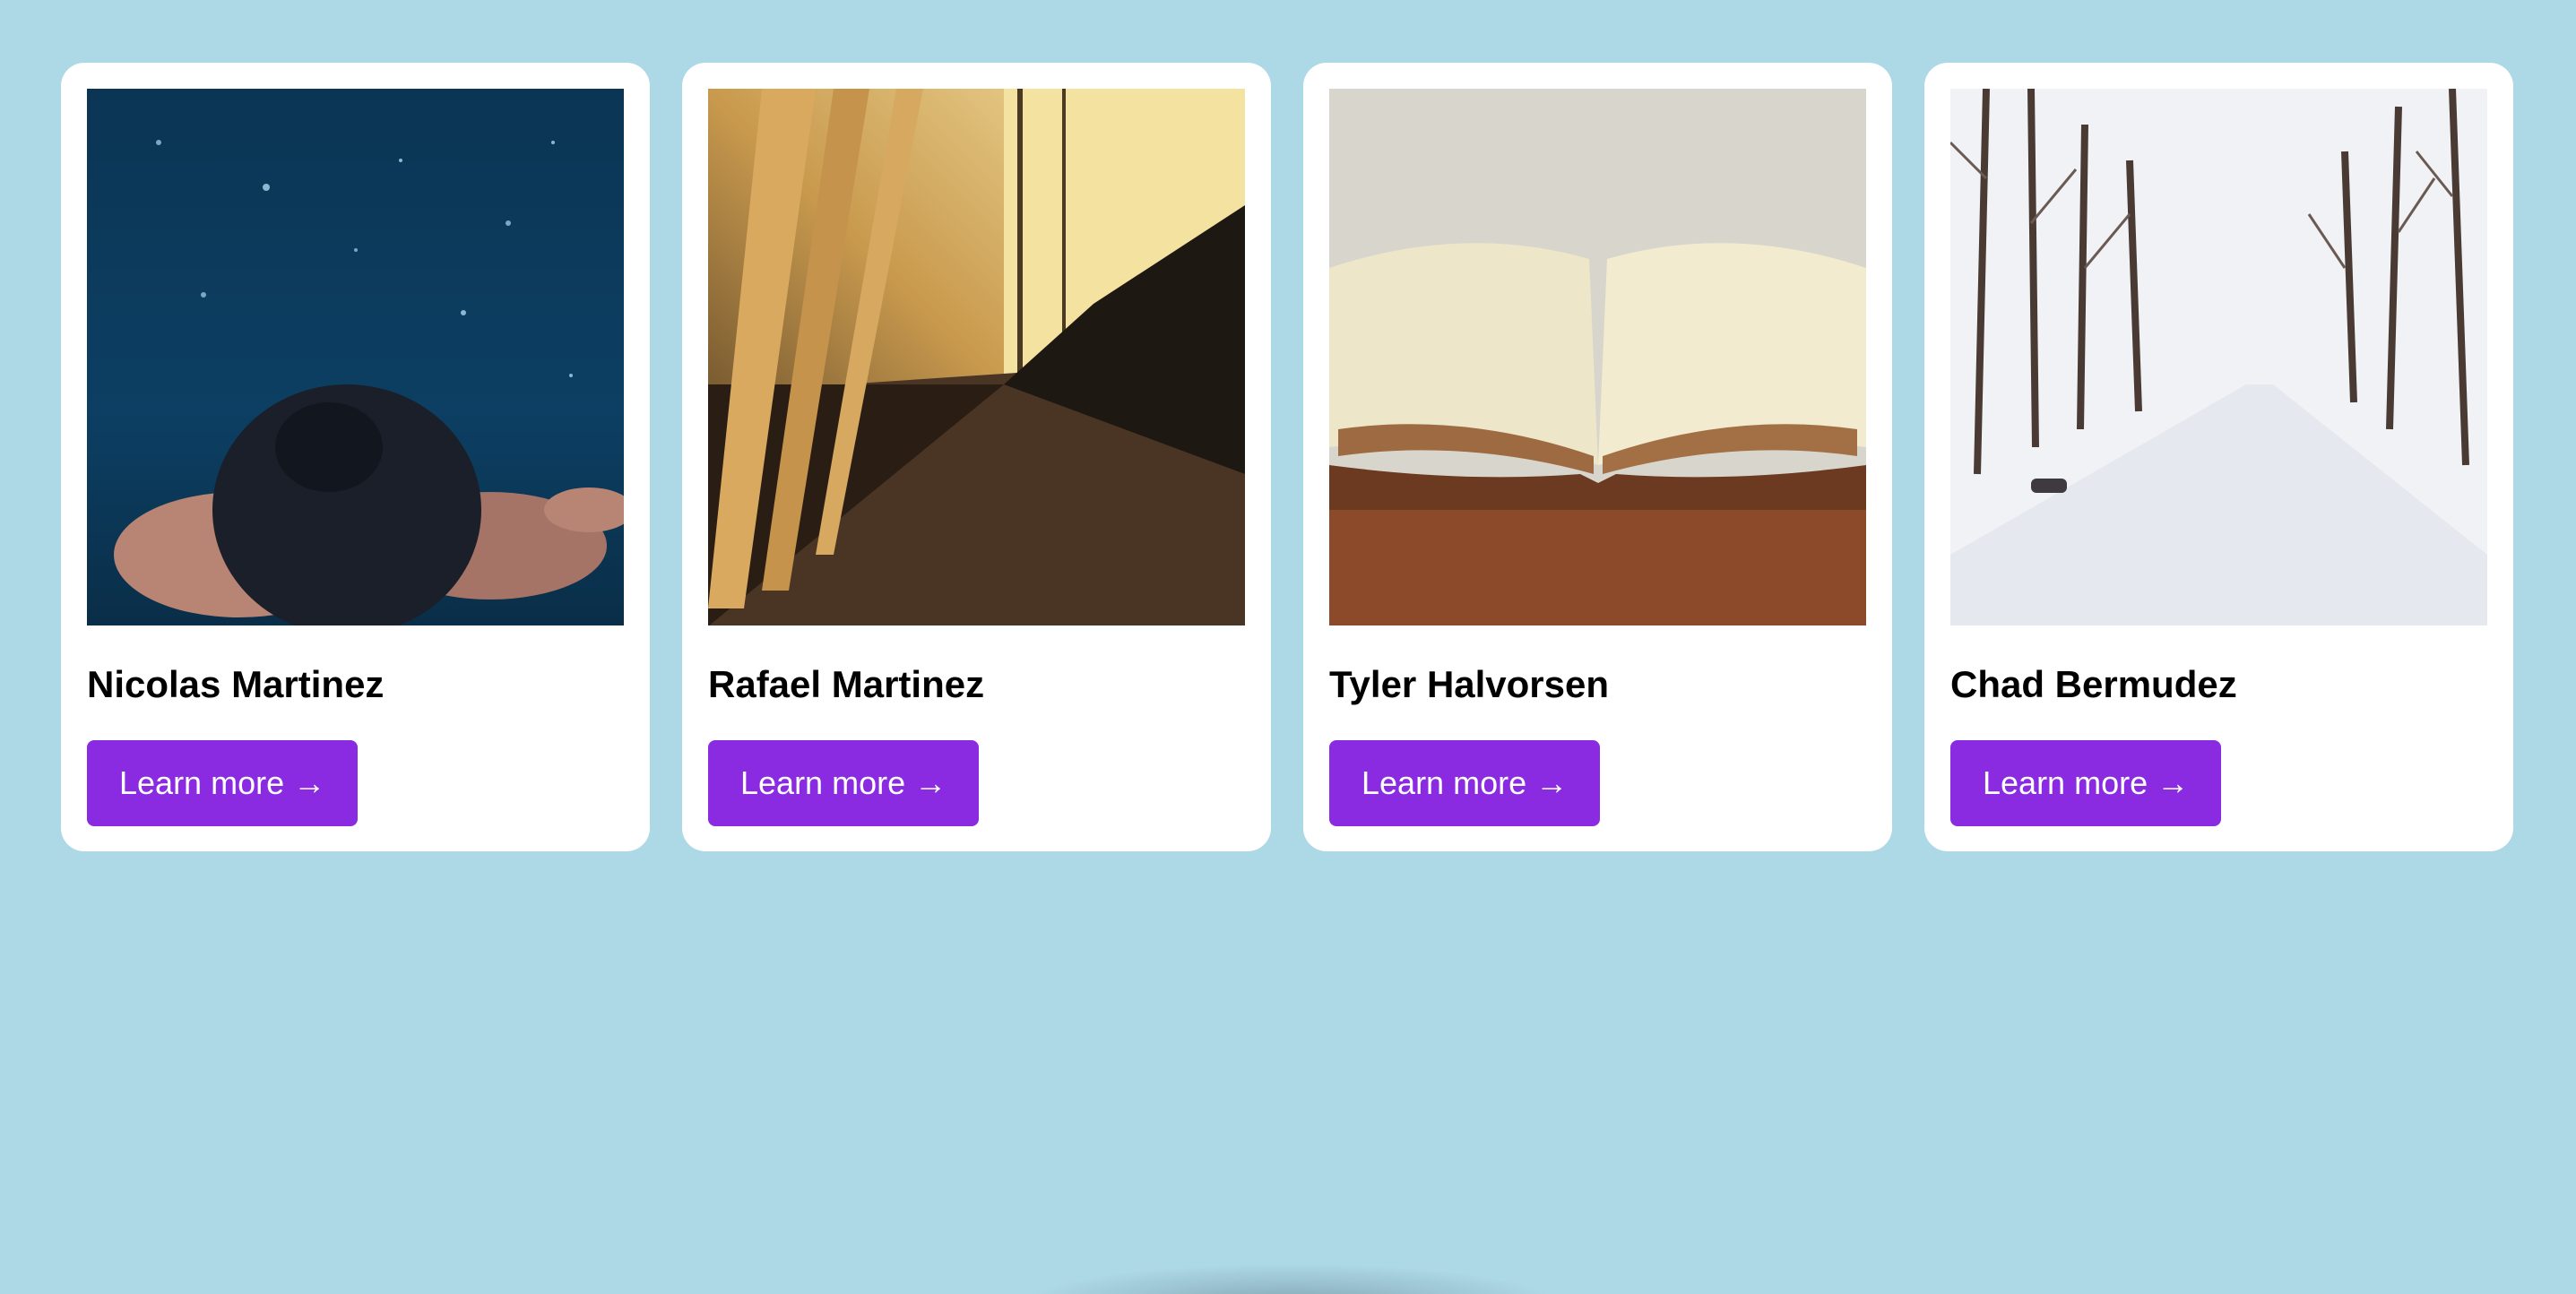 The image size is (2576, 1294). Describe the element at coordinates (2218, 357) in the screenshot. I see `snowy-road-photo` at that location.